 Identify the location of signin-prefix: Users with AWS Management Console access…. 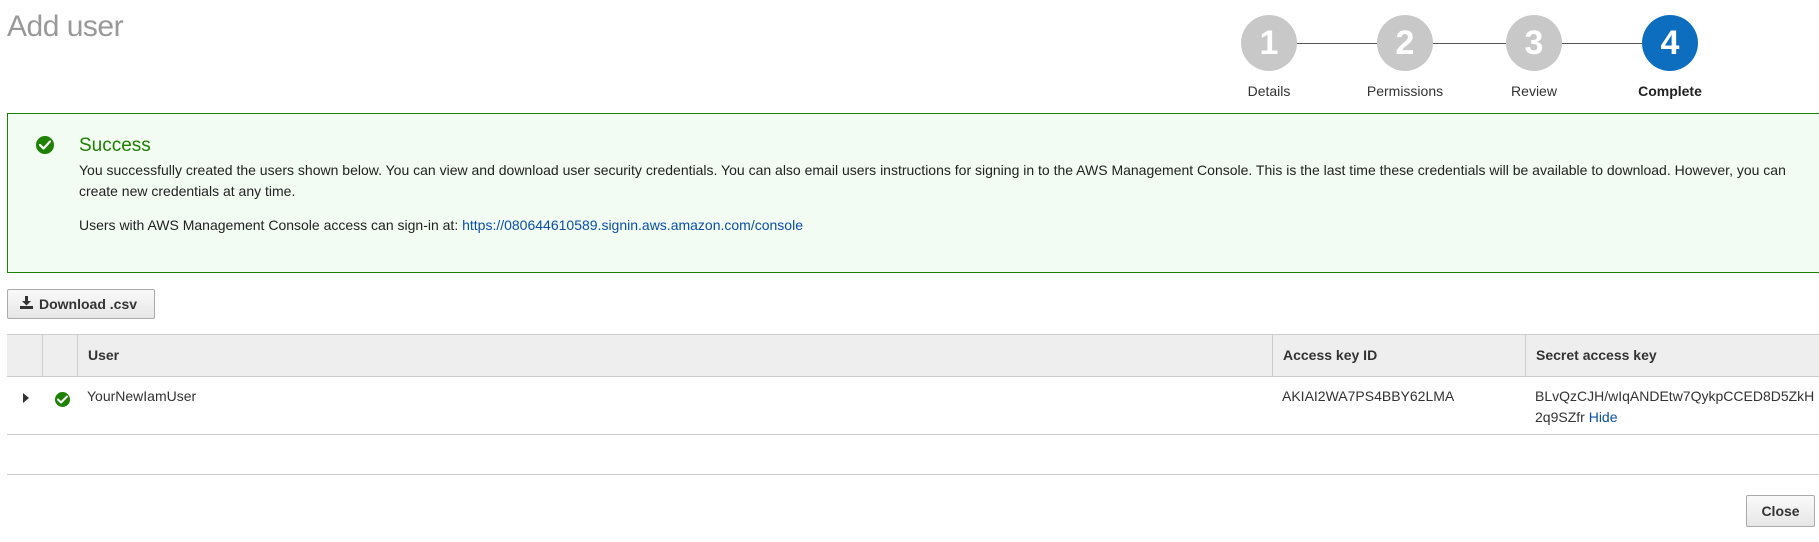
(271, 225).